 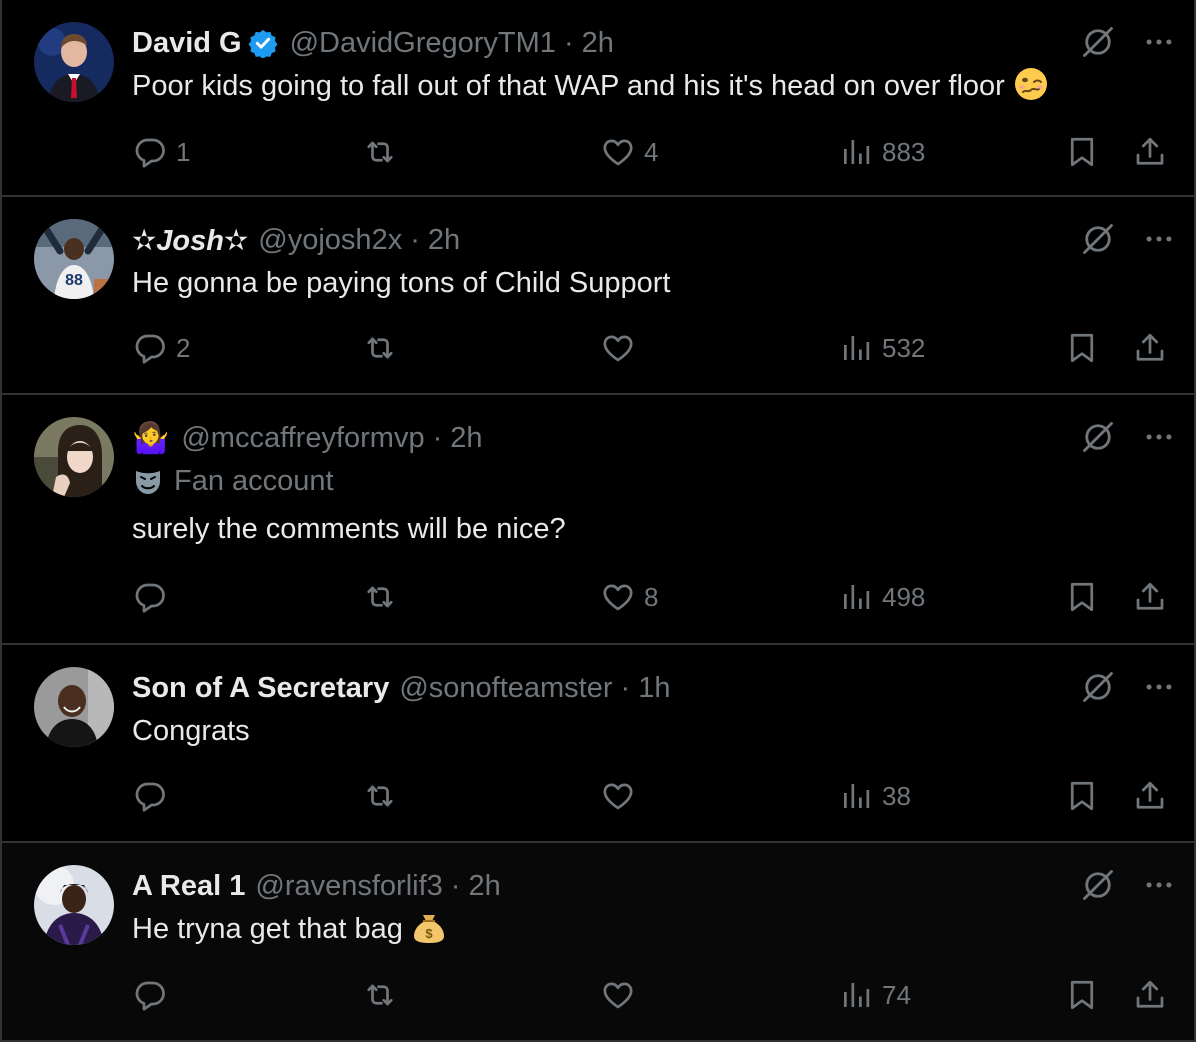 I want to click on tweet-text: He gonna be paying tons of Child Support, so click(x=401, y=283).